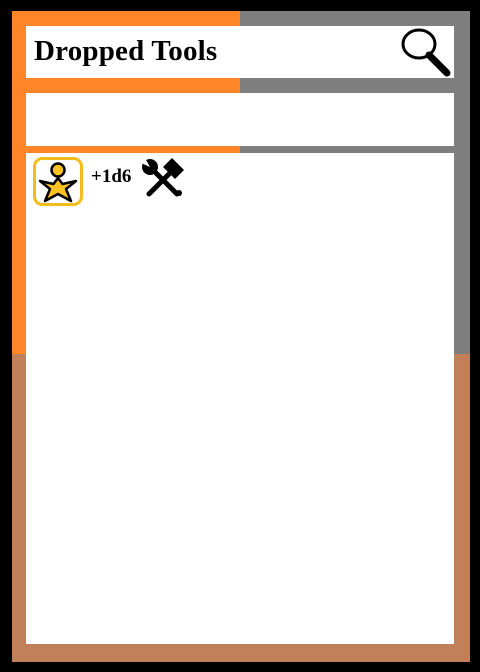 The height and width of the screenshot is (672, 480). Describe the element at coordinates (163, 177) in the screenshot. I see `wrench-hammer-icon` at that location.